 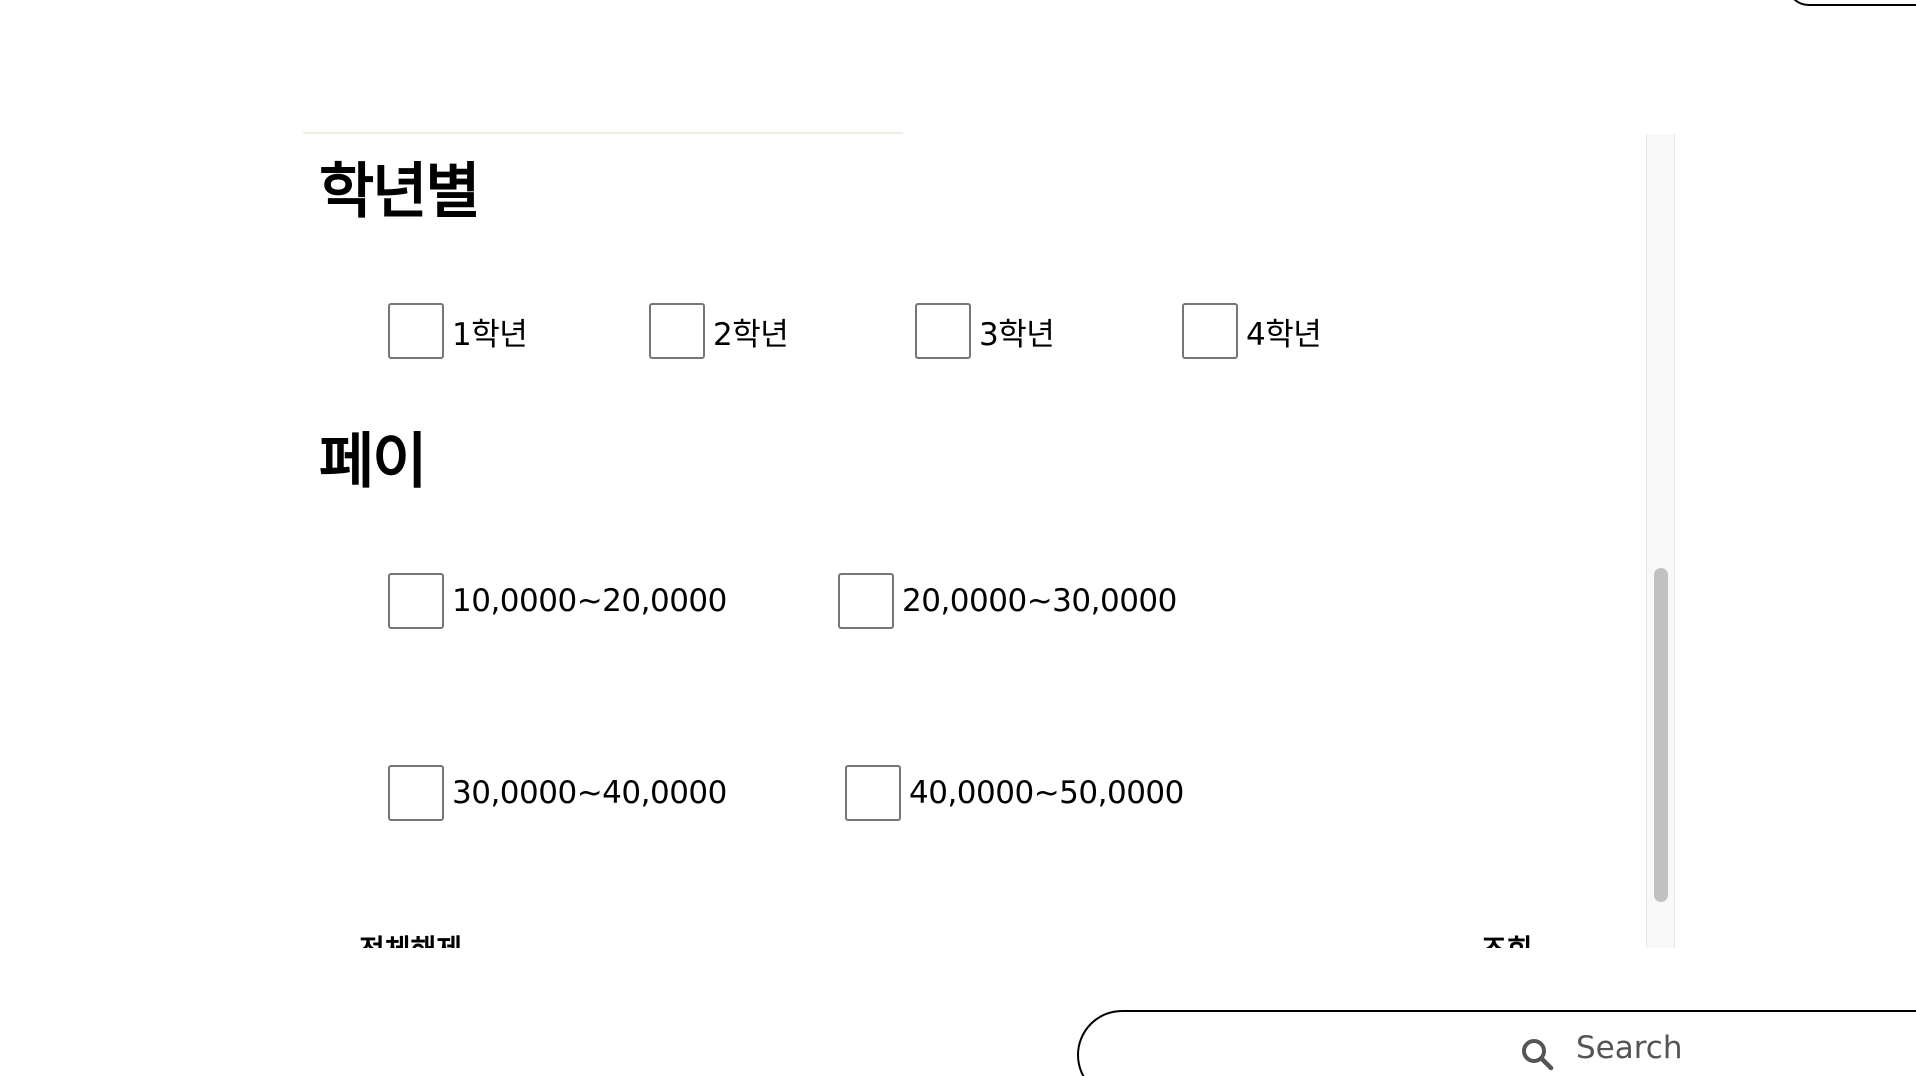 What do you see at coordinates (589, 601) in the screenshot?
I see `pay-option-label: 10,0000~20,0000` at bounding box center [589, 601].